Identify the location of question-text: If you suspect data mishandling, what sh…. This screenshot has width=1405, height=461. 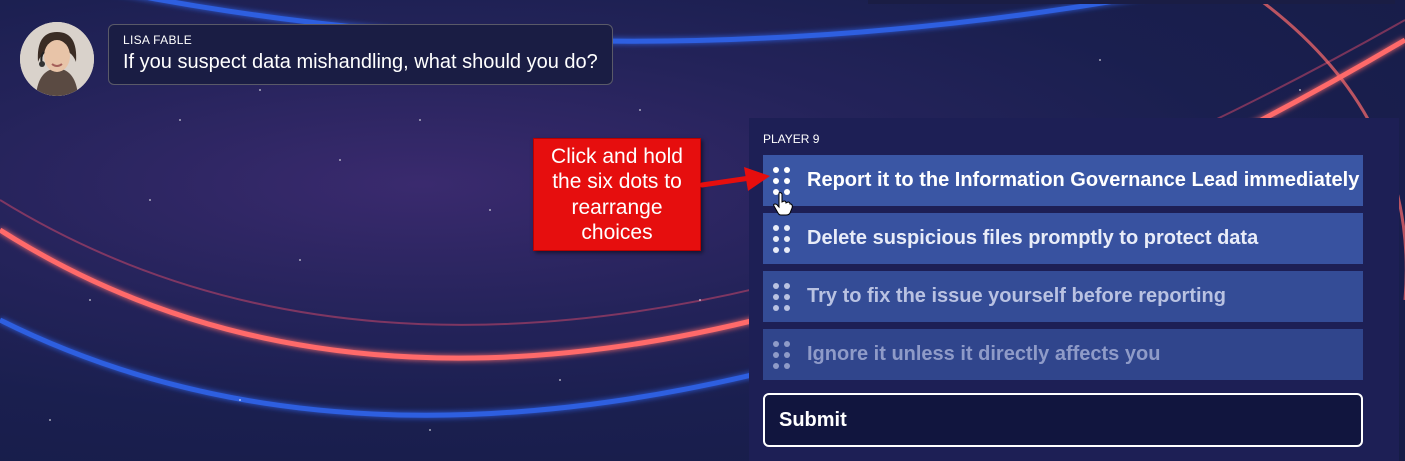
(360, 62).